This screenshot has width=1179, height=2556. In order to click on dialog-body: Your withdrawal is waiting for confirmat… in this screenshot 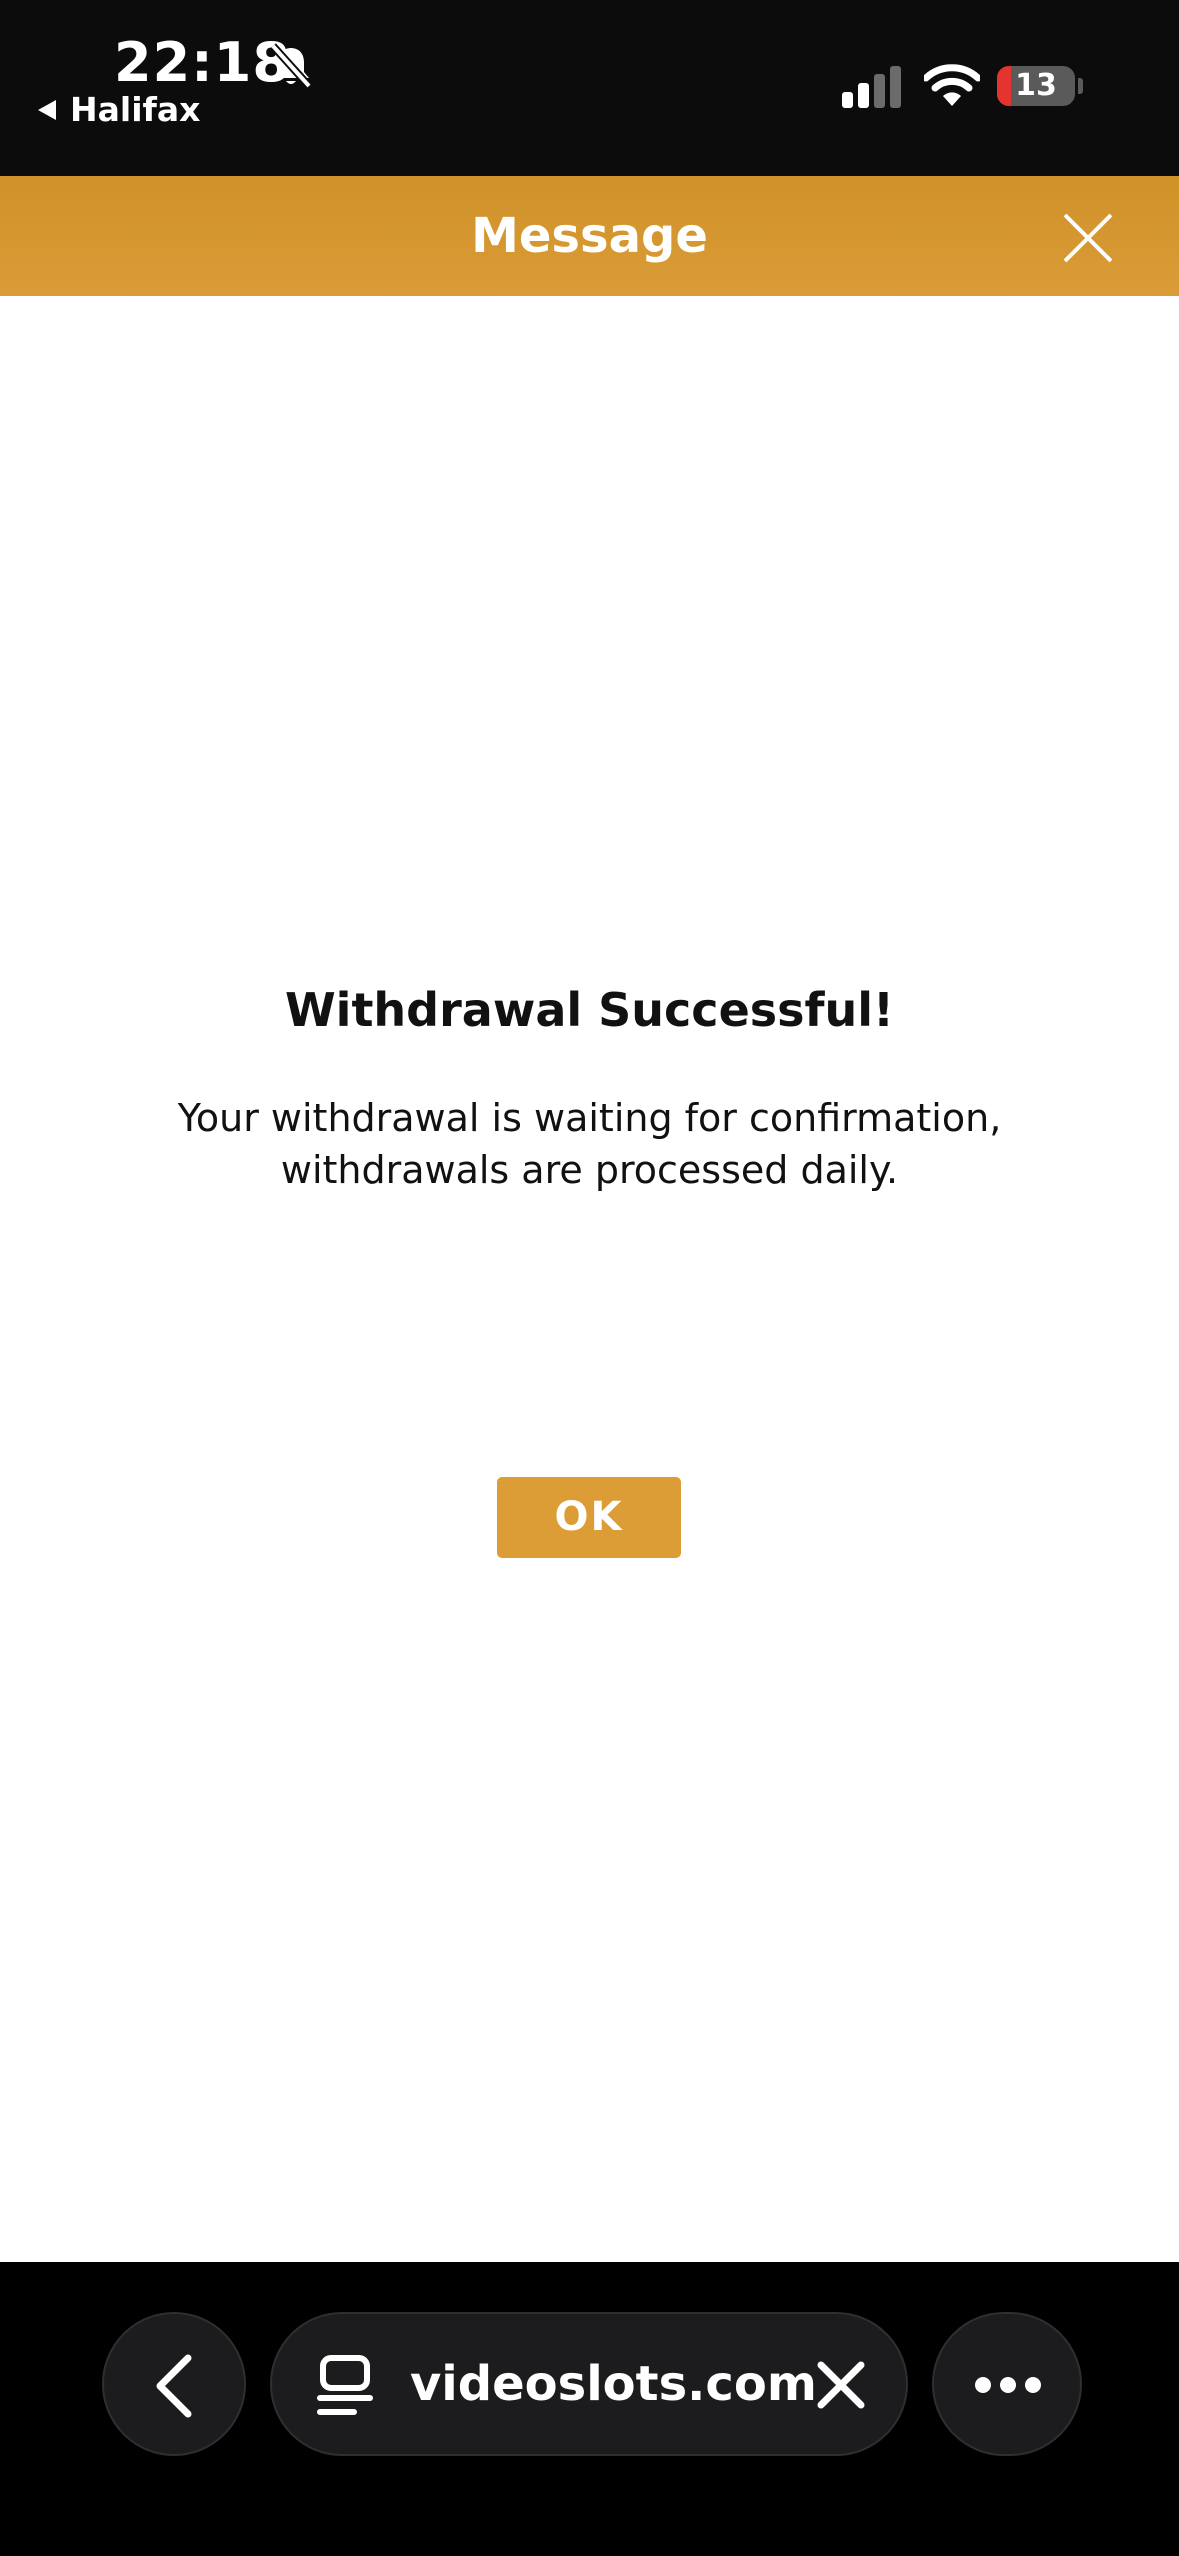, I will do `click(589, 1144)`.